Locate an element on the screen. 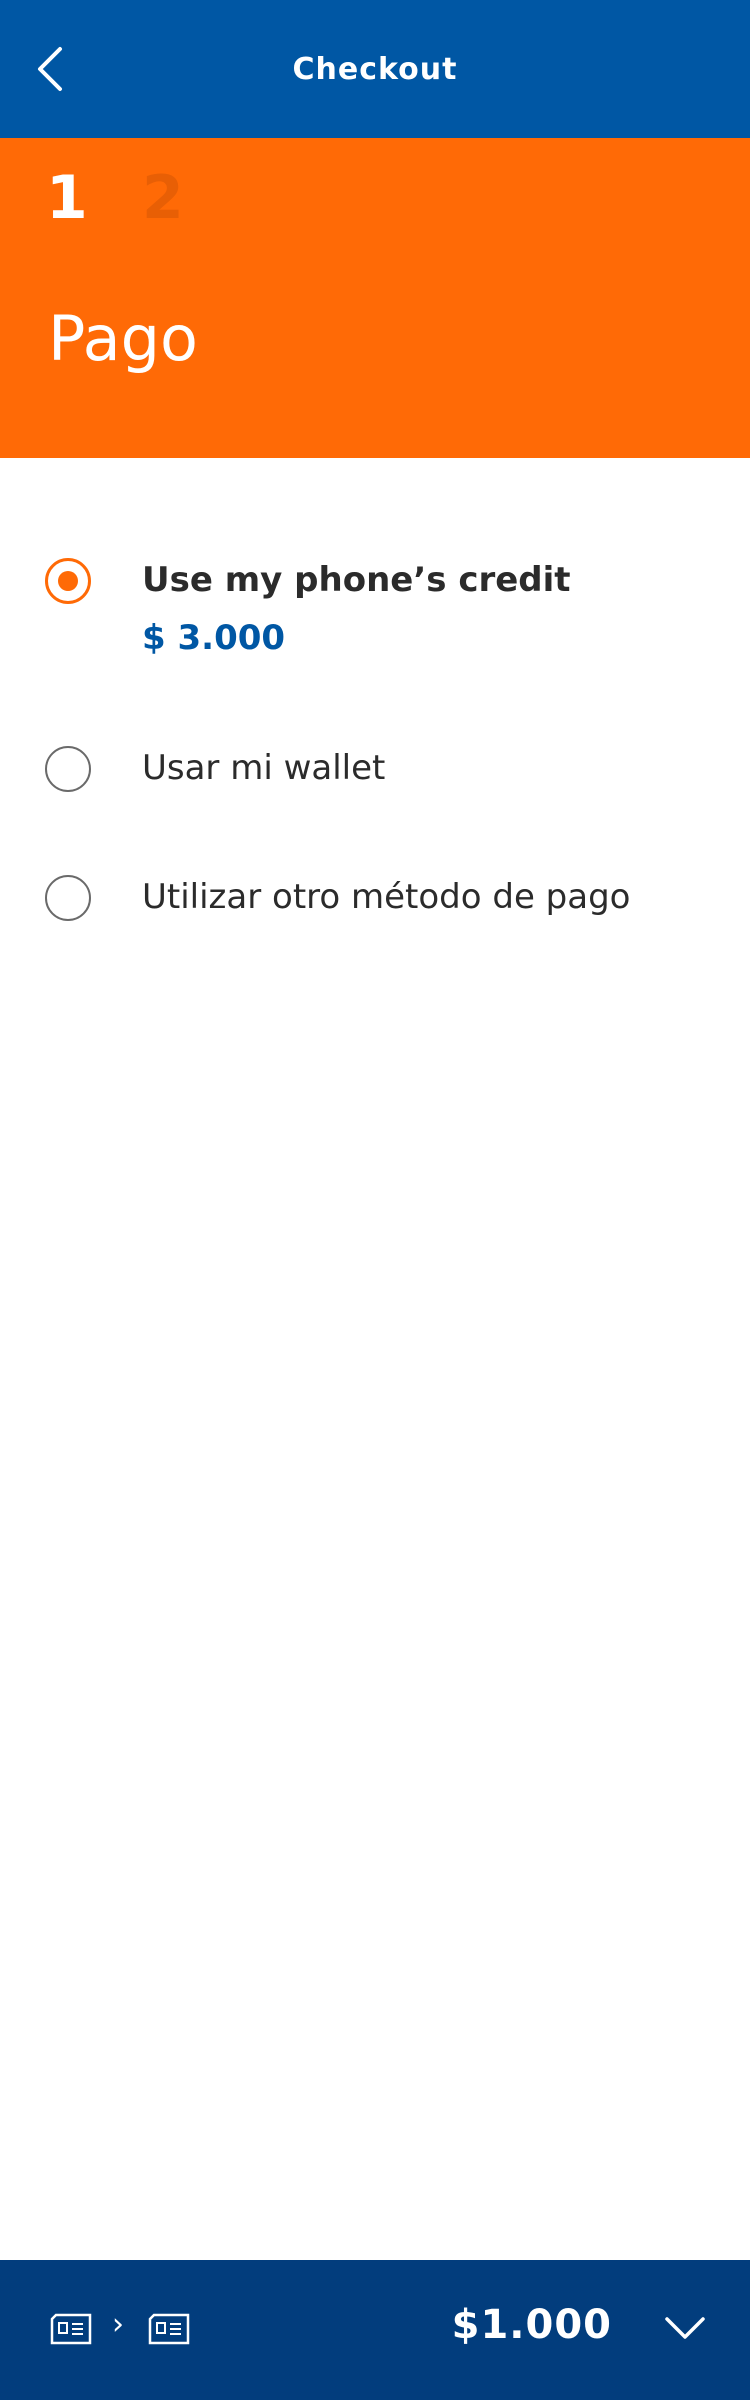 This screenshot has width=750, height=2400. chevron-right-icon: › is located at coordinates (118, 2324).